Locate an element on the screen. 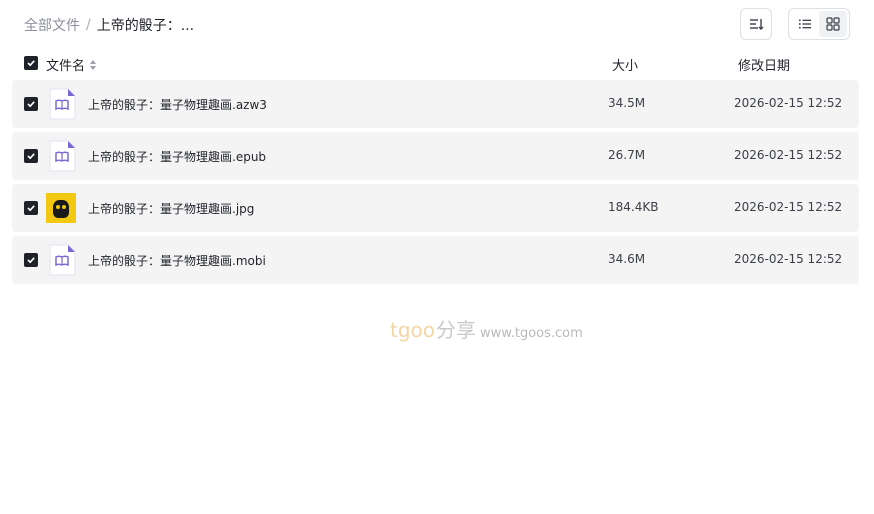 The height and width of the screenshot is (514, 874). image-thumbnail is located at coordinates (61, 208).